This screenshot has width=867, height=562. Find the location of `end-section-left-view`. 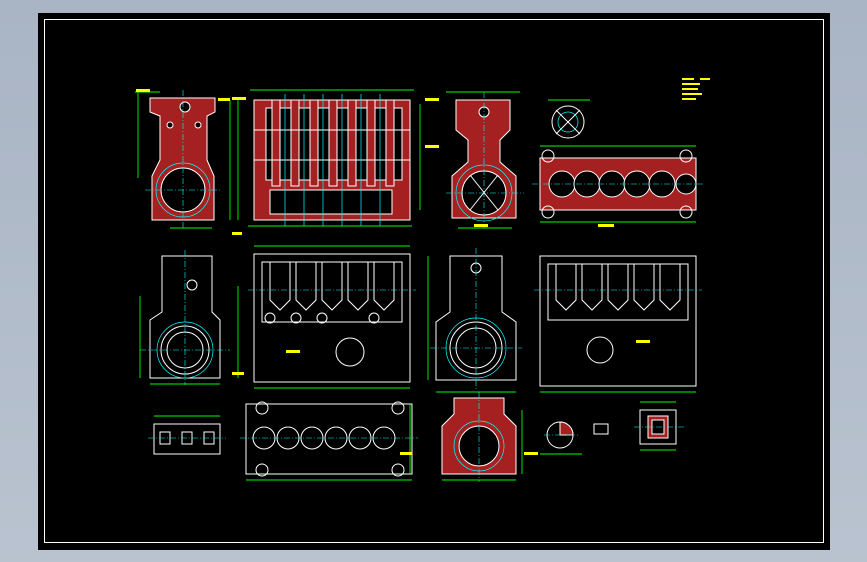

end-section-left-view is located at coordinates (183, 159).